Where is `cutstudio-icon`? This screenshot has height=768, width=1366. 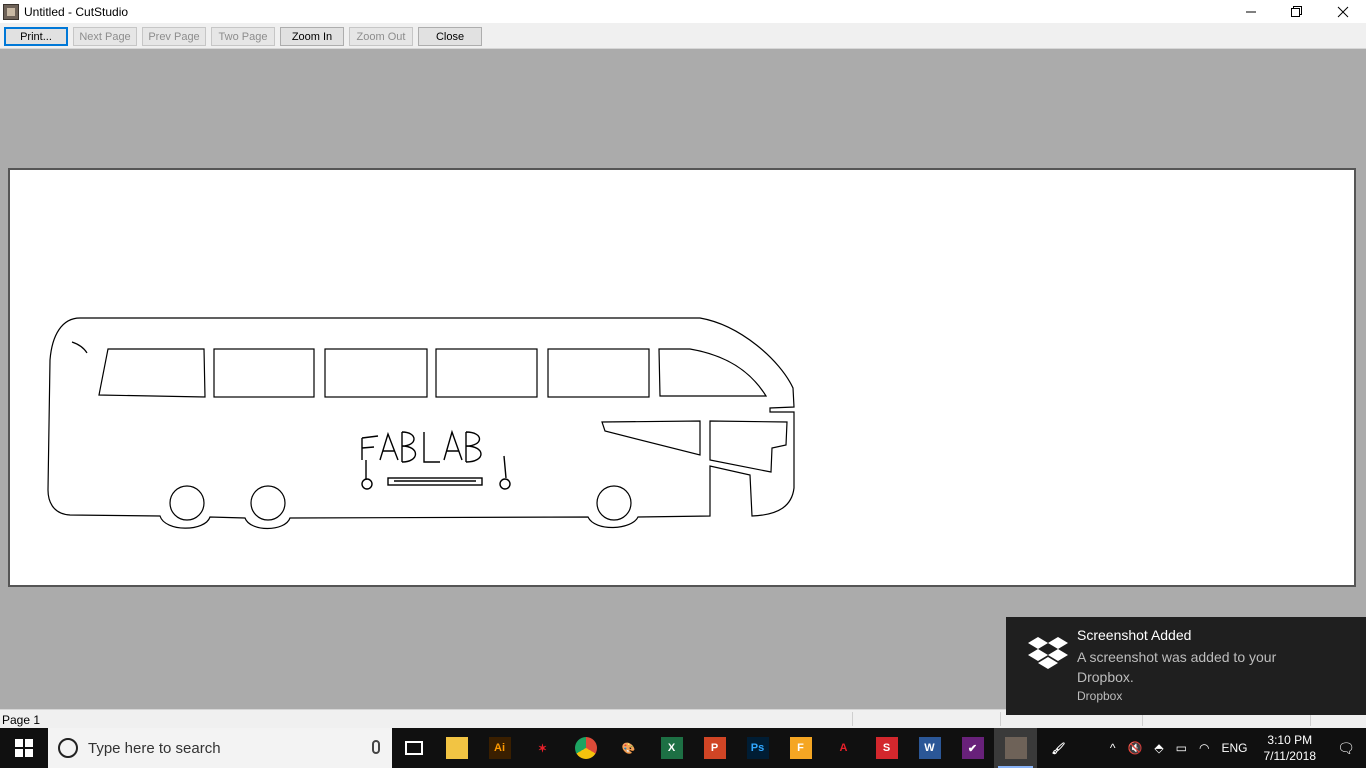 cutstudio-icon is located at coordinates (1015, 748).